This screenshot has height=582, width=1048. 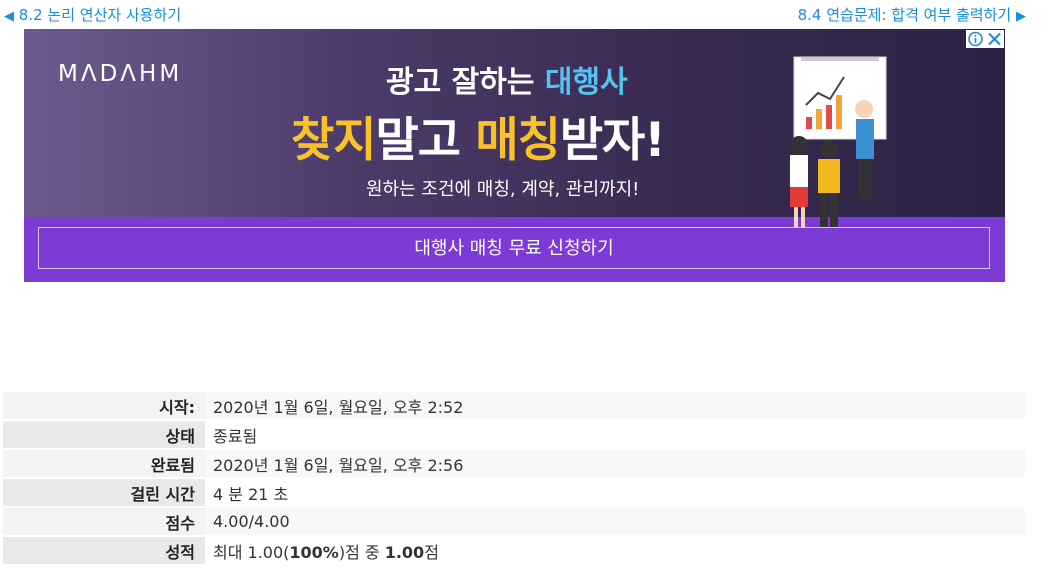 I want to click on ad-headline-1-highlight: 대행사, so click(x=586, y=82).